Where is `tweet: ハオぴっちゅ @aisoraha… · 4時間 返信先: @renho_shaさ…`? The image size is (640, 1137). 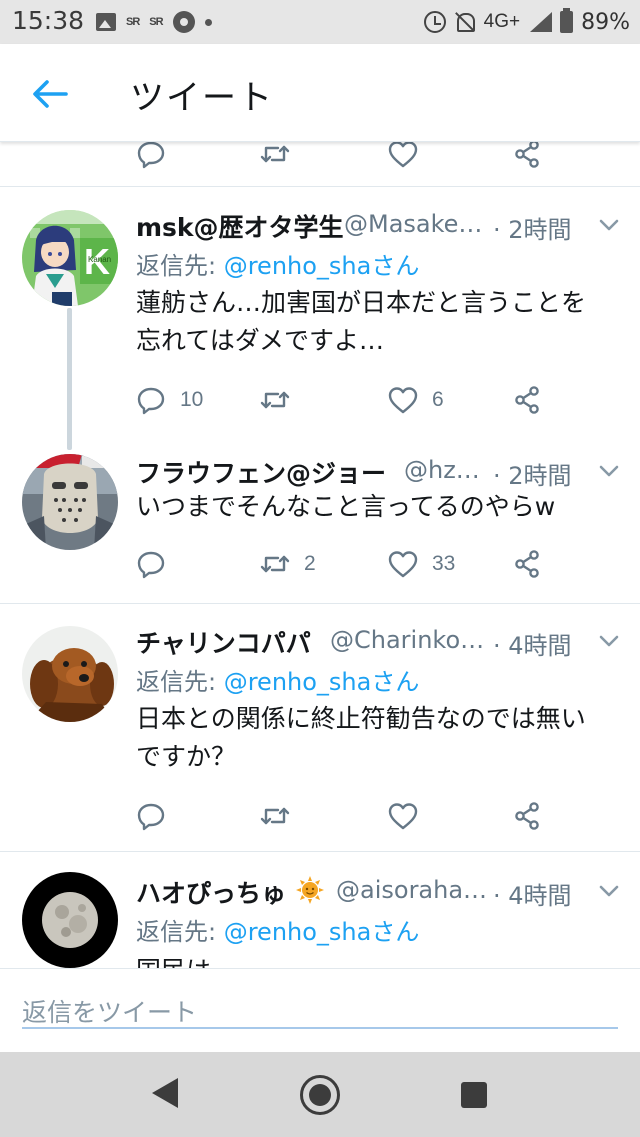 tweet: ハオぴっちゅ @aisoraha… · 4時間 返信先: @renho_shaさ… is located at coordinates (320, 920).